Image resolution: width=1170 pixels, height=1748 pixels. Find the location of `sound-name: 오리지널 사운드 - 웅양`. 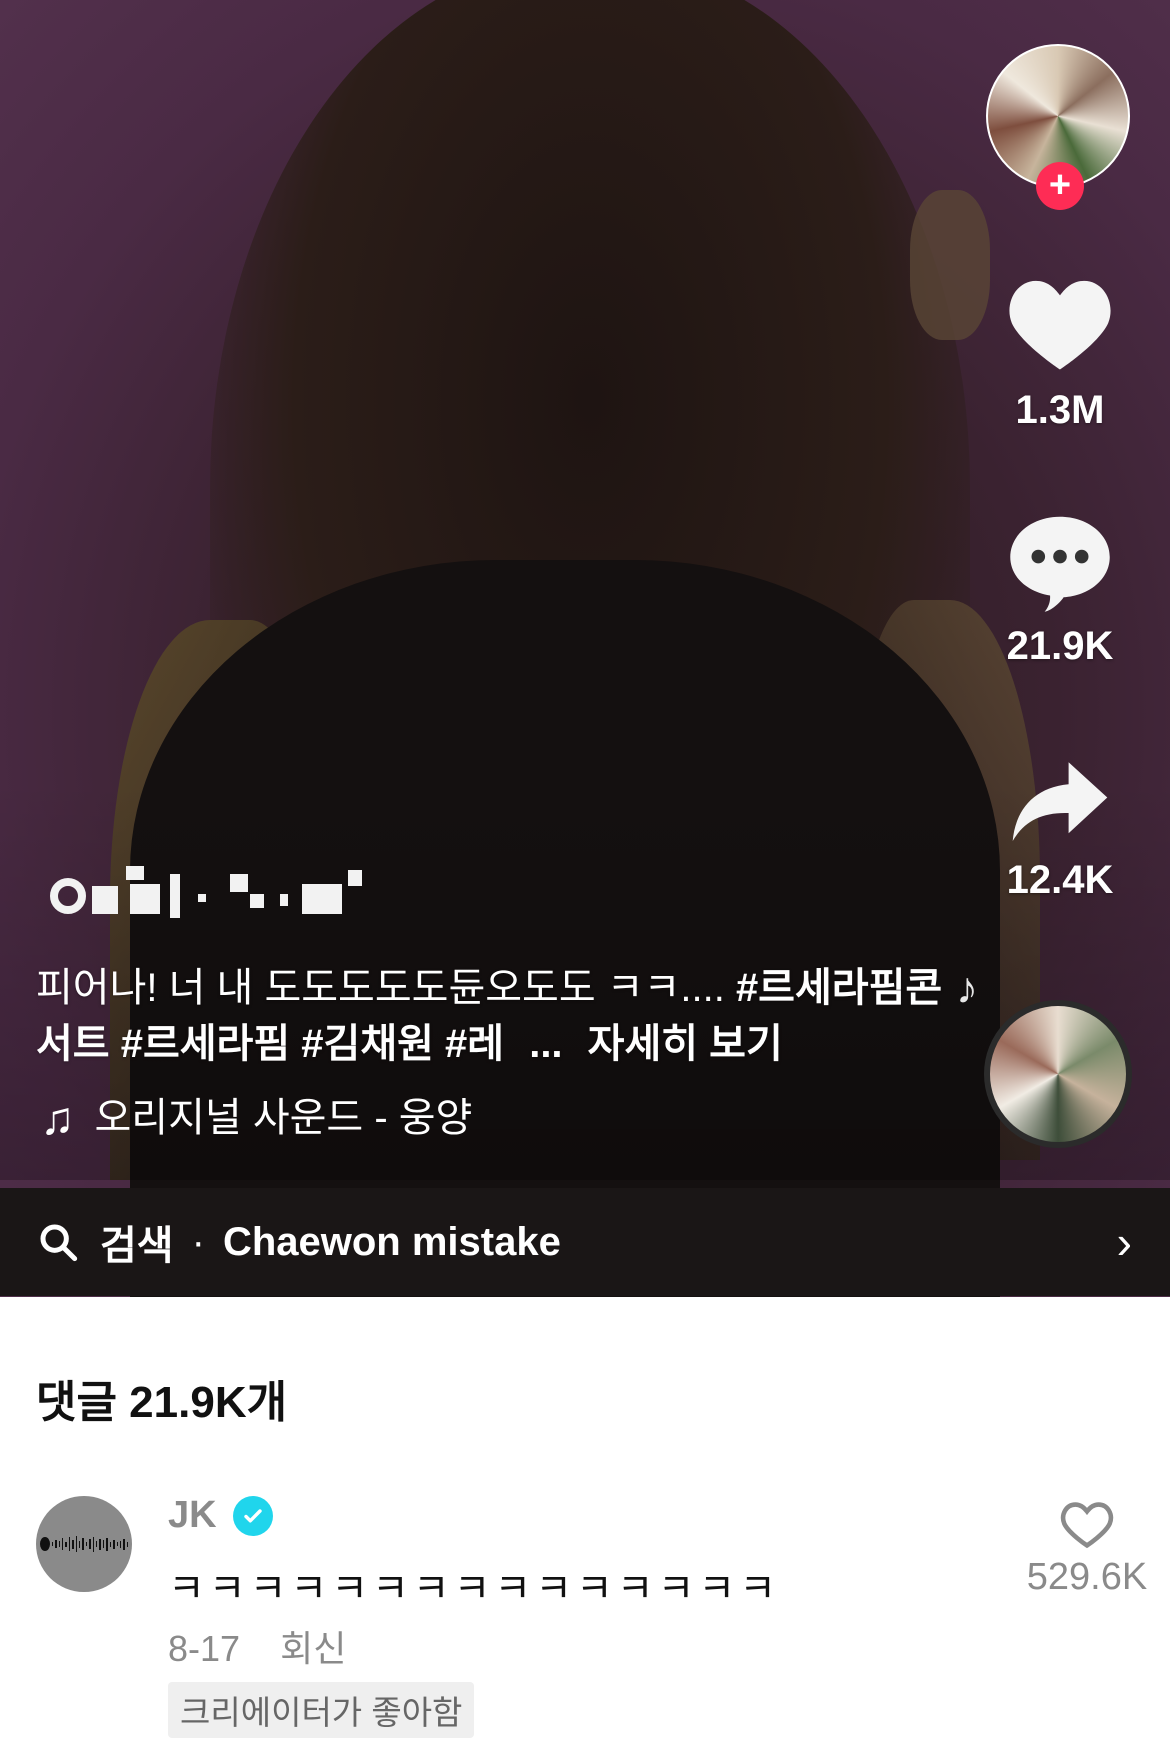

sound-name: 오리지널 사운드 - 웅양 is located at coordinates (283, 1118).